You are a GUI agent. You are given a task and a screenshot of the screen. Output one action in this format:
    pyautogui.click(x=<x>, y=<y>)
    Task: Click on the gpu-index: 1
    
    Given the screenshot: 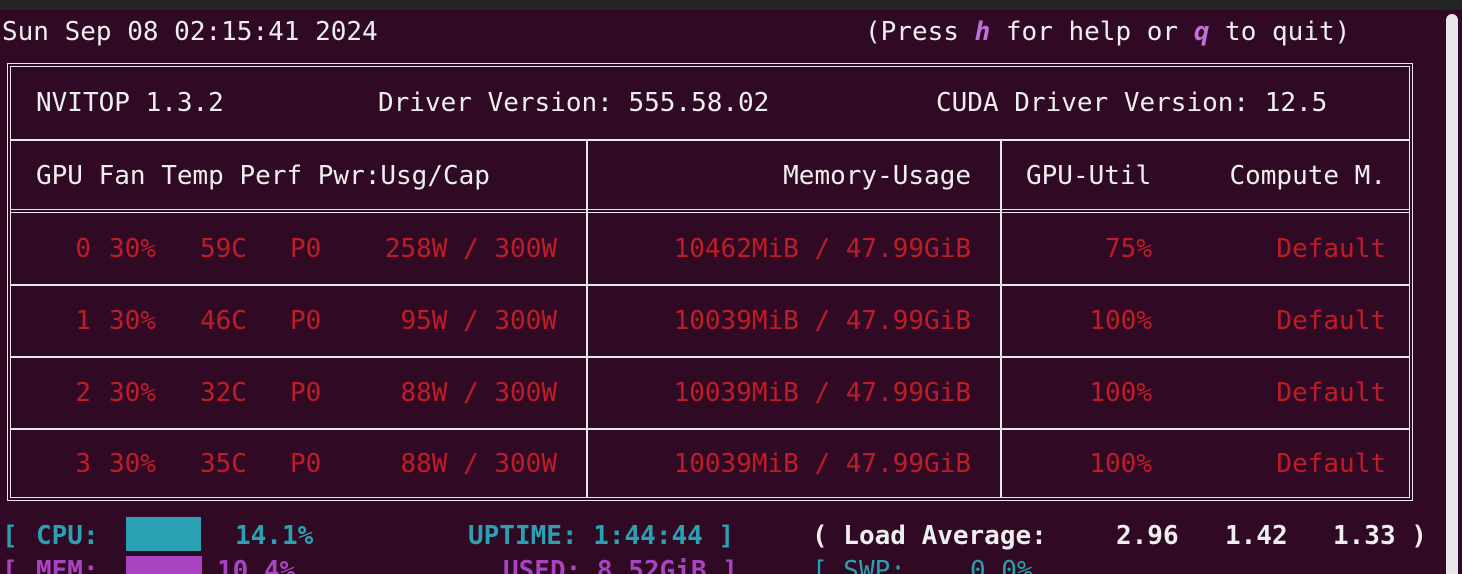 What is the action you would take?
    pyautogui.click(x=83, y=321)
    